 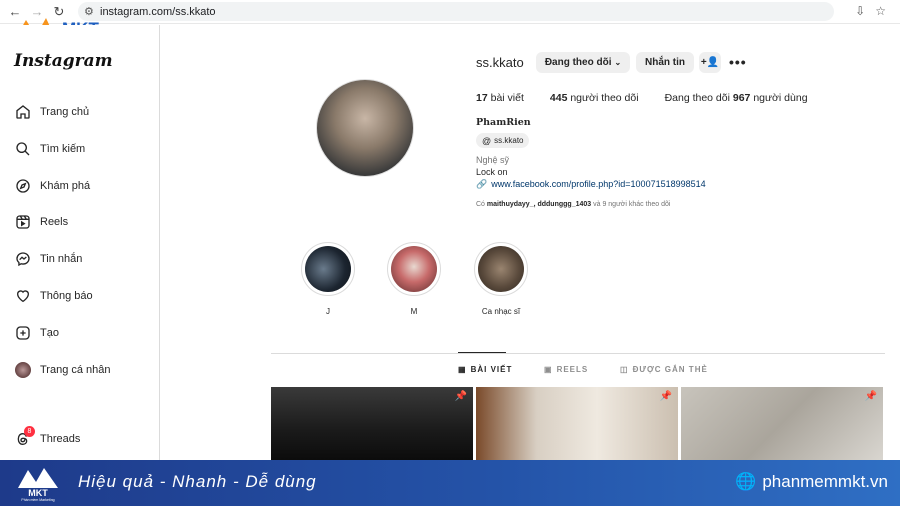 I want to click on notification-badge: 8, so click(x=29, y=431).